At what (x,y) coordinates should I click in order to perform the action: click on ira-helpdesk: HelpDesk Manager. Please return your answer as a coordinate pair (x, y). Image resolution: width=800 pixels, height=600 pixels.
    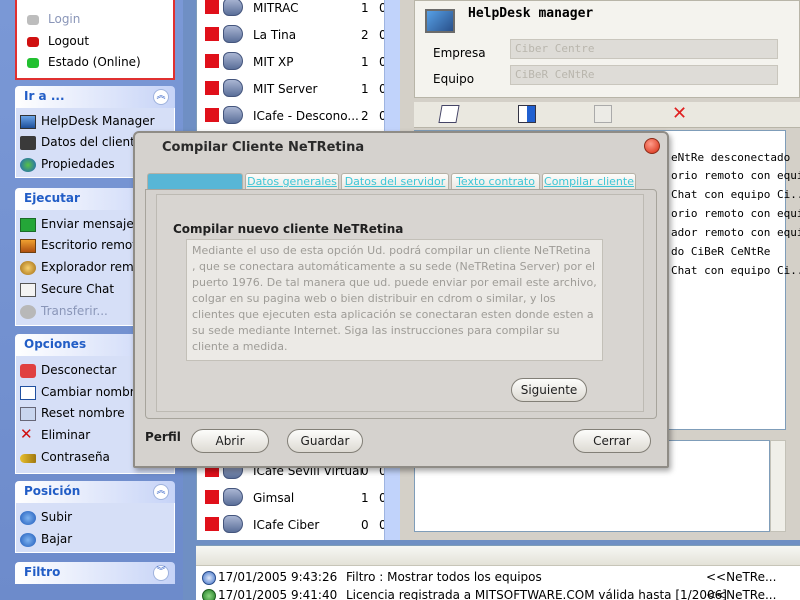
    Looking at the image, I should click on (93, 122).